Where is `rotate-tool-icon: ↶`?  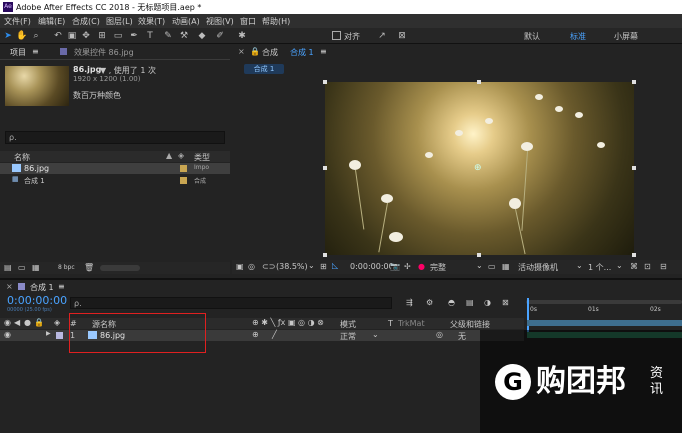 rotate-tool-icon: ↶ is located at coordinates (58, 36).